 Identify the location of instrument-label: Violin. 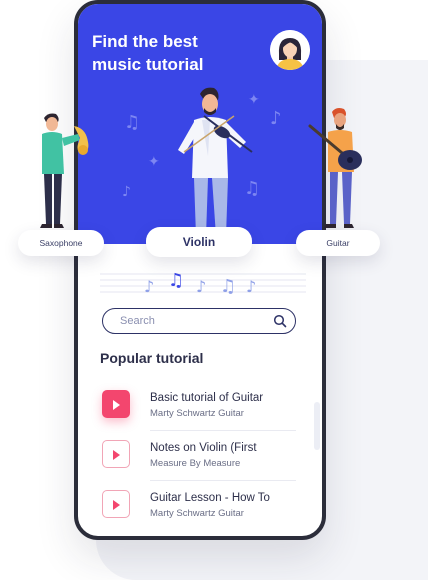
(199, 242).